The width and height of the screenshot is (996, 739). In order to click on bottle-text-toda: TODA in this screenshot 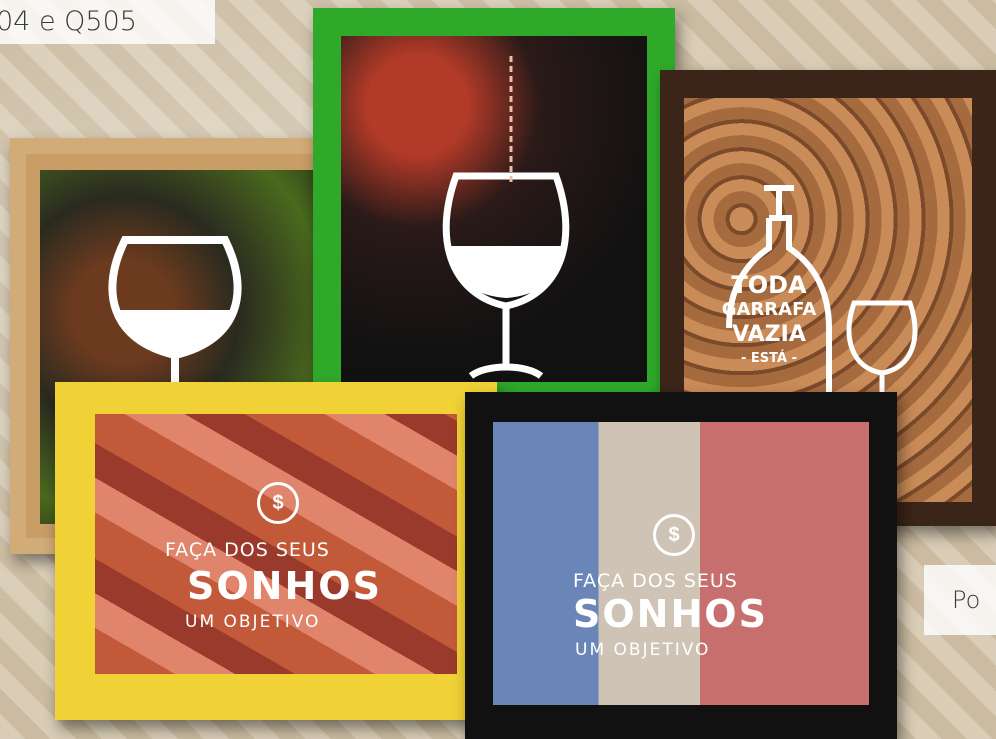, I will do `click(769, 285)`.